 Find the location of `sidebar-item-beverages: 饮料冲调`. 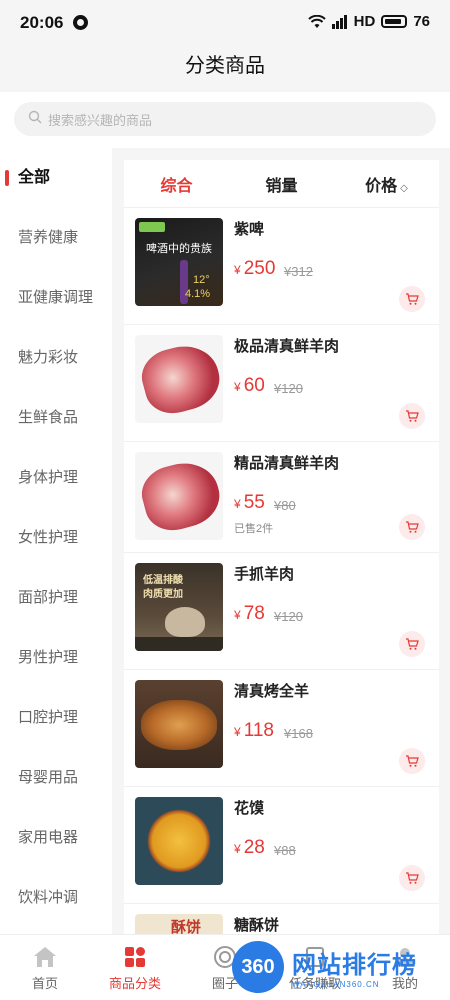

sidebar-item-beverages: 饮料冲调 is located at coordinates (56, 898).